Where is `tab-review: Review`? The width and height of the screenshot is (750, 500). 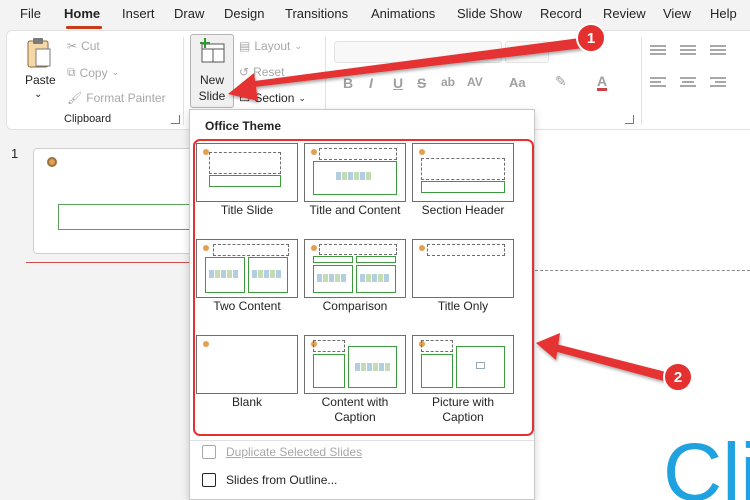
tab-review: Review is located at coordinates (624, 13).